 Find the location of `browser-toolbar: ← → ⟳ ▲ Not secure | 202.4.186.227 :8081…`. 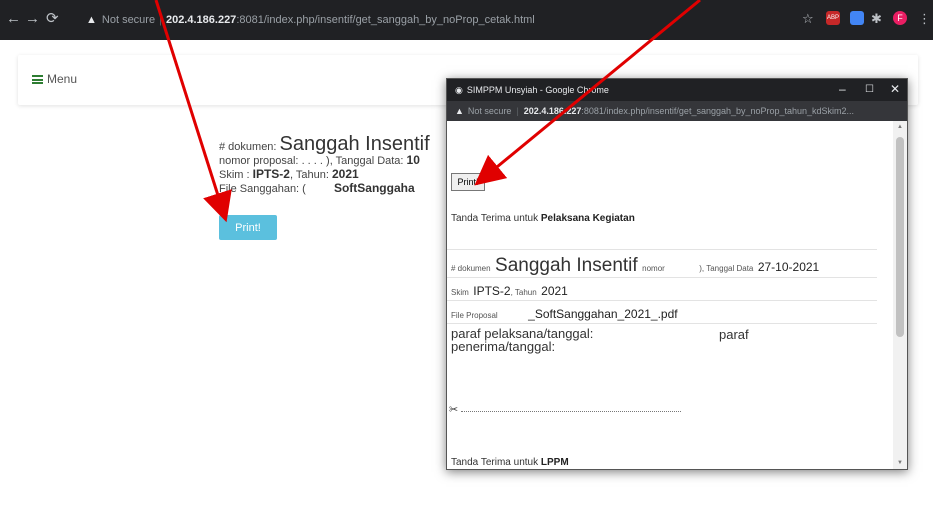

browser-toolbar: ← → ⟳ ▲ Not secure | 202.4.186.227 :8081… is located at coordinates (466, 20).